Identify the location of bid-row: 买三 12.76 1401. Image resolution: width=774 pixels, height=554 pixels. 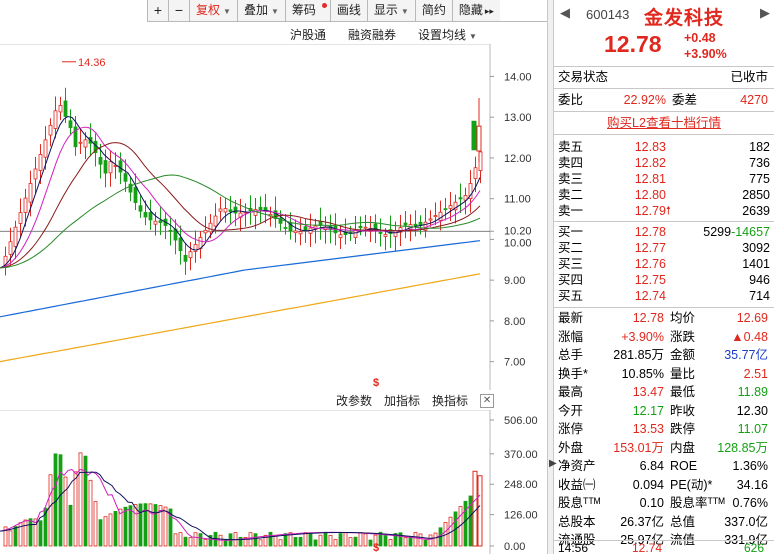
(664, 264).